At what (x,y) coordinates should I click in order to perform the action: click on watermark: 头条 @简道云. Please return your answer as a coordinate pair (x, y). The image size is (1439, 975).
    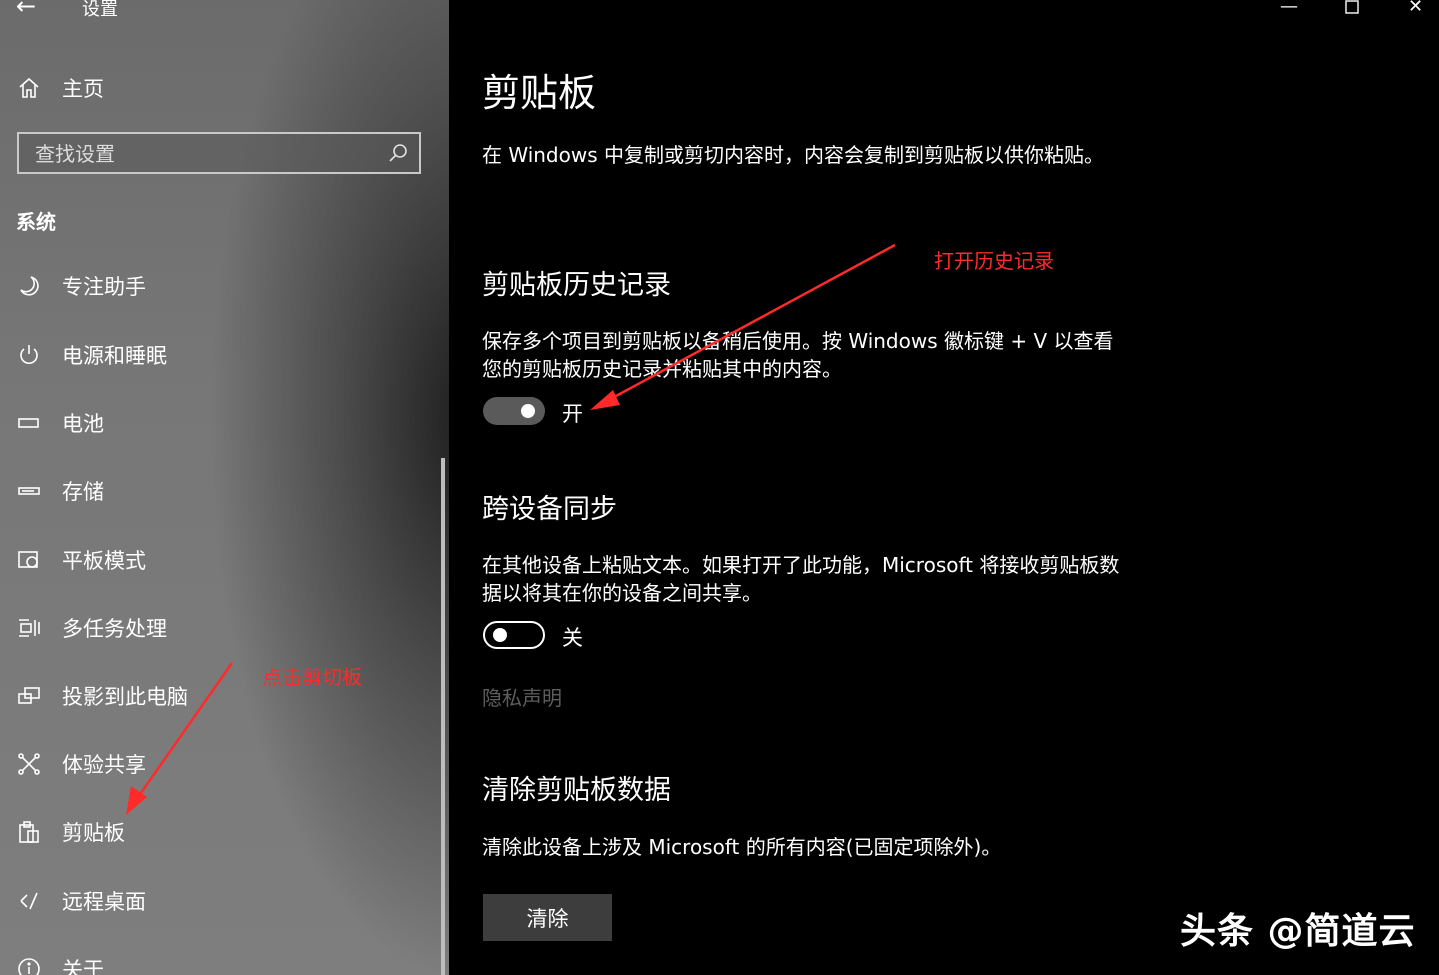
    Looking at the image, I should click on (1298, 931).